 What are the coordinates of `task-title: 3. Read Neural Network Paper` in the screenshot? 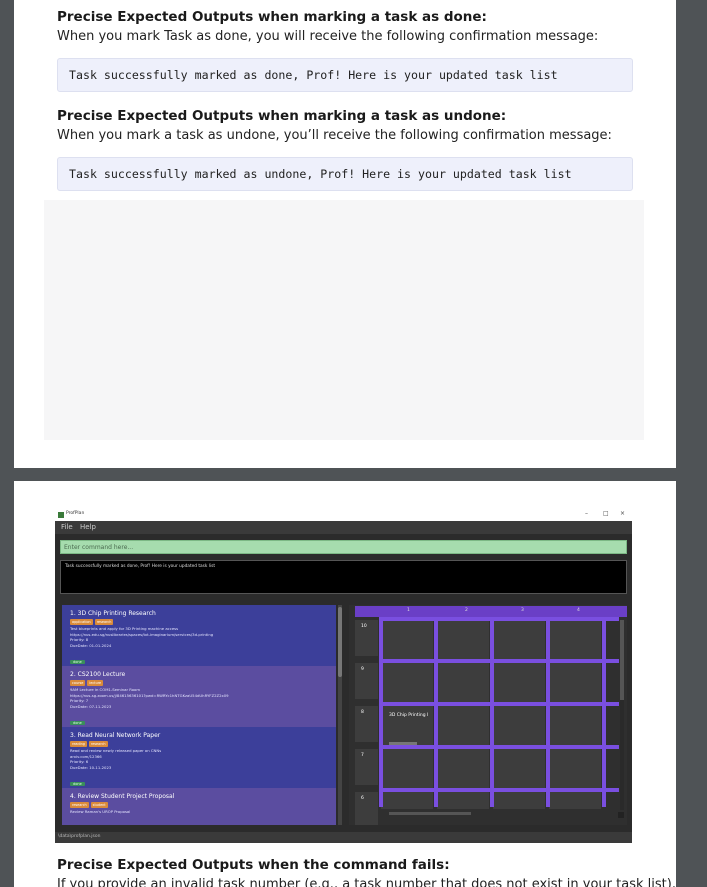 It's located at (115, 735).